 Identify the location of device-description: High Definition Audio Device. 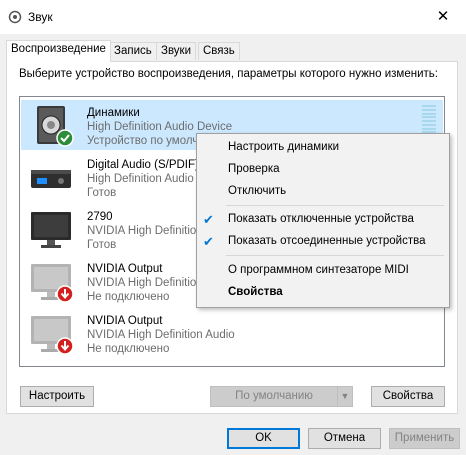
(160, 127).